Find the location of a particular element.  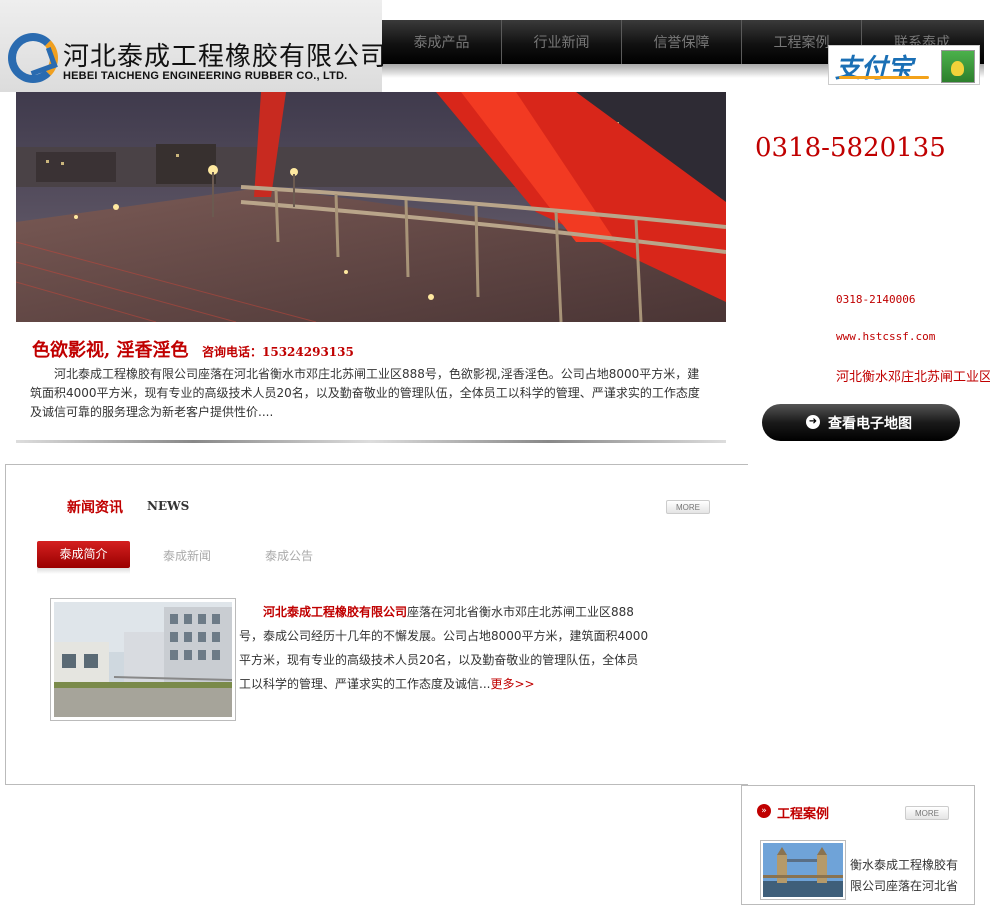

intro-title: 色欲影视, 淫香淫色 is located at coordinates (110, 350).